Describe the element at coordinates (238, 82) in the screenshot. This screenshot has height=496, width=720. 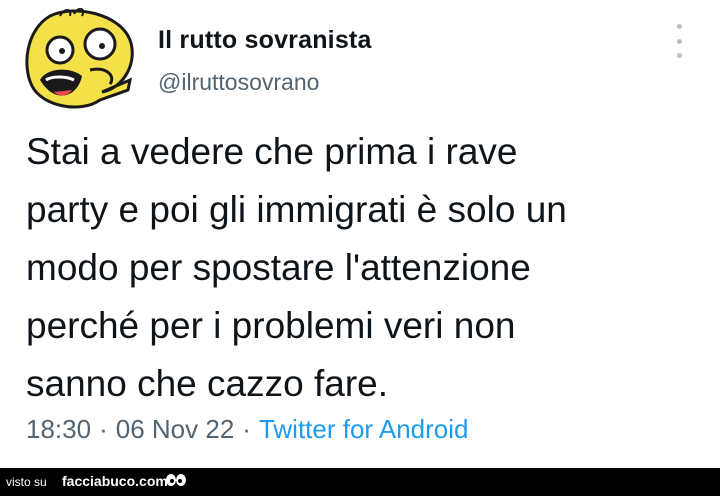
I see `user-handle: @ilruttosovrano` at that location.